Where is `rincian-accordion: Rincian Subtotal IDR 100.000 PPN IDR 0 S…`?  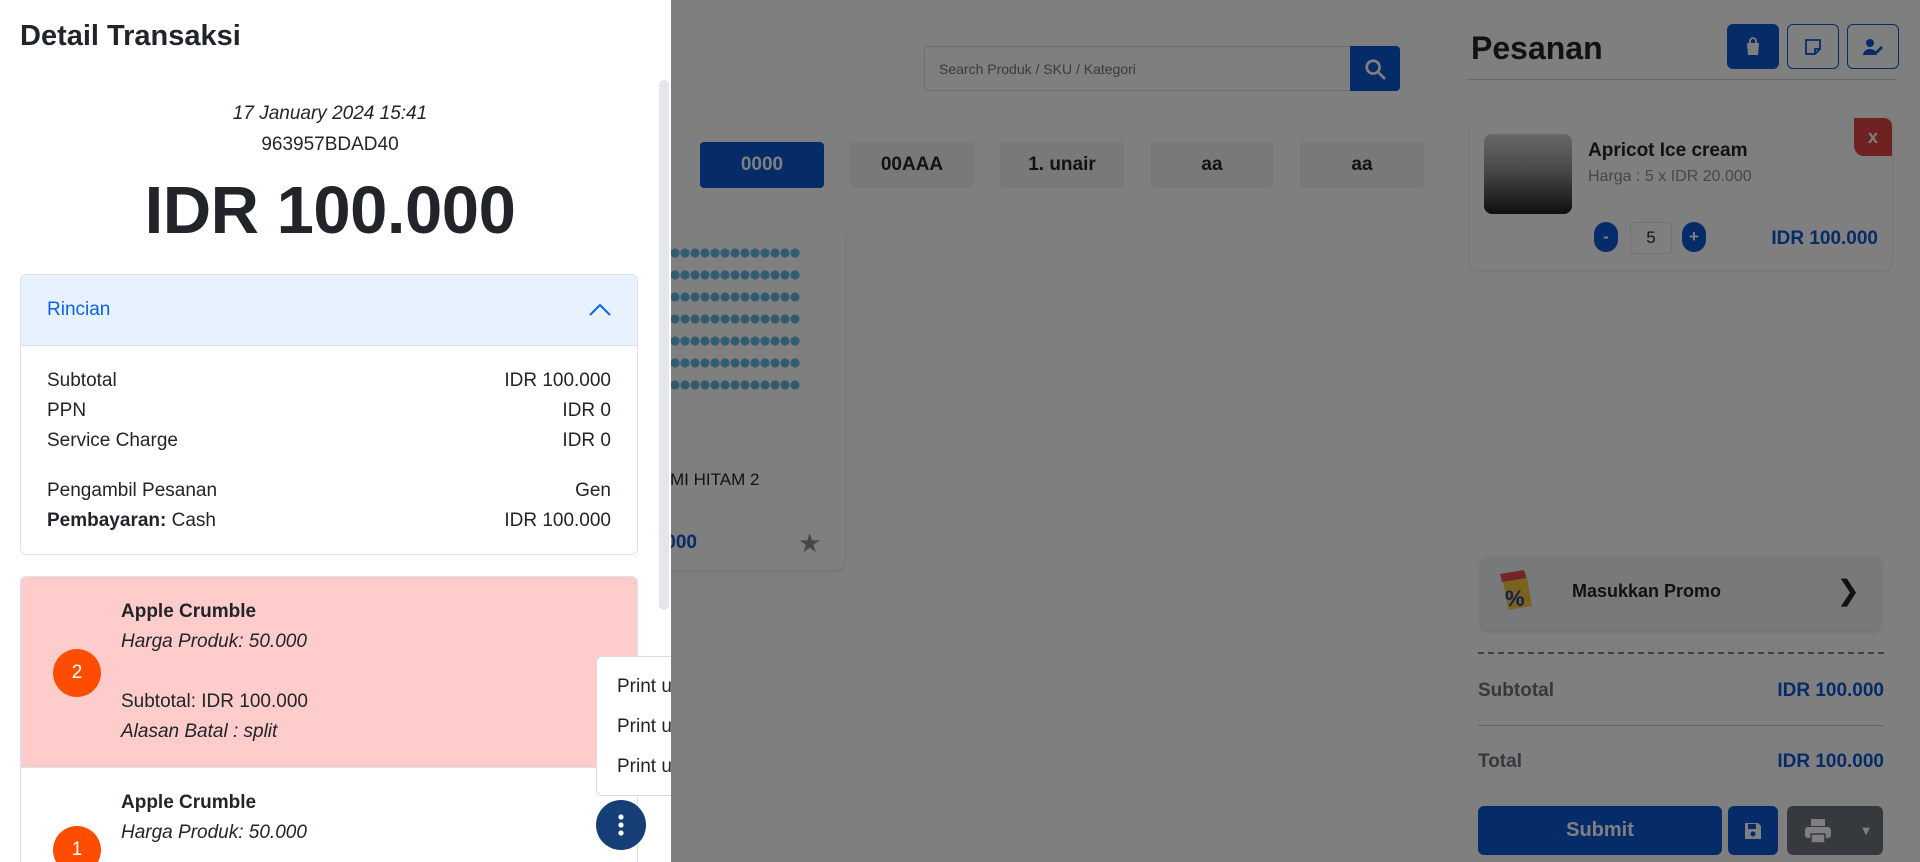 rincian-accordion: Rincian Subtotal IDR 100.000 PPN IDR 0 S… is located at coordinates (329, 414).